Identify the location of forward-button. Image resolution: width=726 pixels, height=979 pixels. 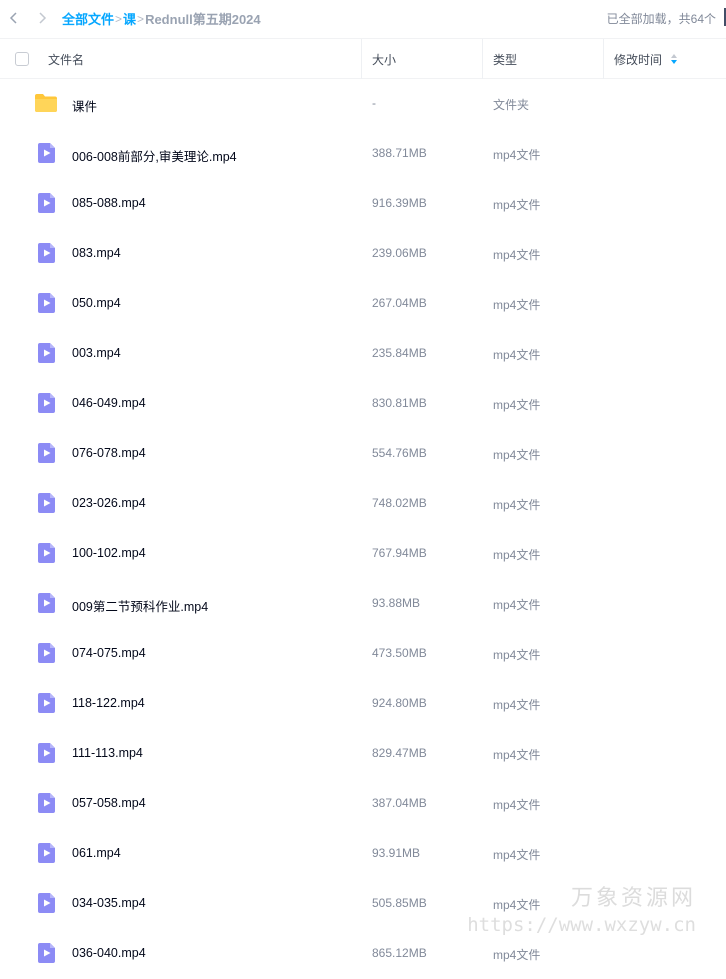
(42, 18).